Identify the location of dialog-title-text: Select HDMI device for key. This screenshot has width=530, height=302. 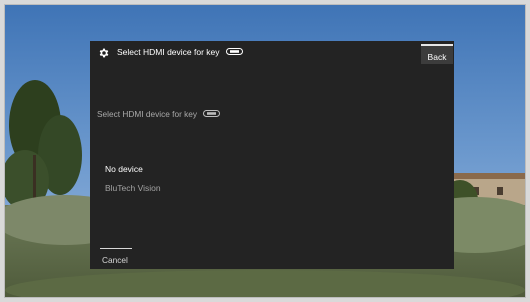
(168, 52).